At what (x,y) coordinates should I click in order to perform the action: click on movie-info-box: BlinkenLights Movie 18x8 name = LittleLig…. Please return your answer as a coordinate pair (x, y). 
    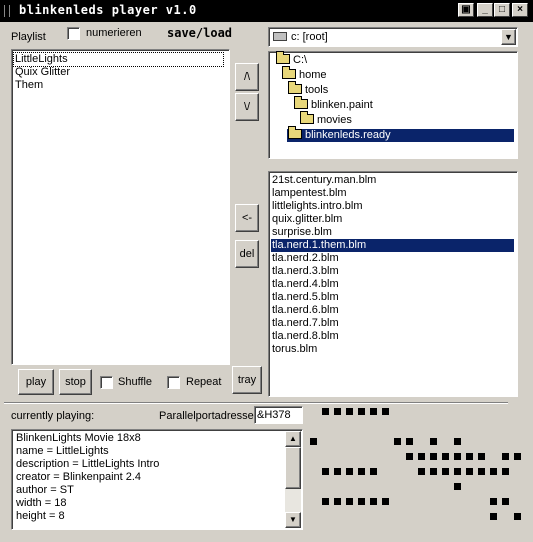
    Looking at the image, I should click on (157, 479).